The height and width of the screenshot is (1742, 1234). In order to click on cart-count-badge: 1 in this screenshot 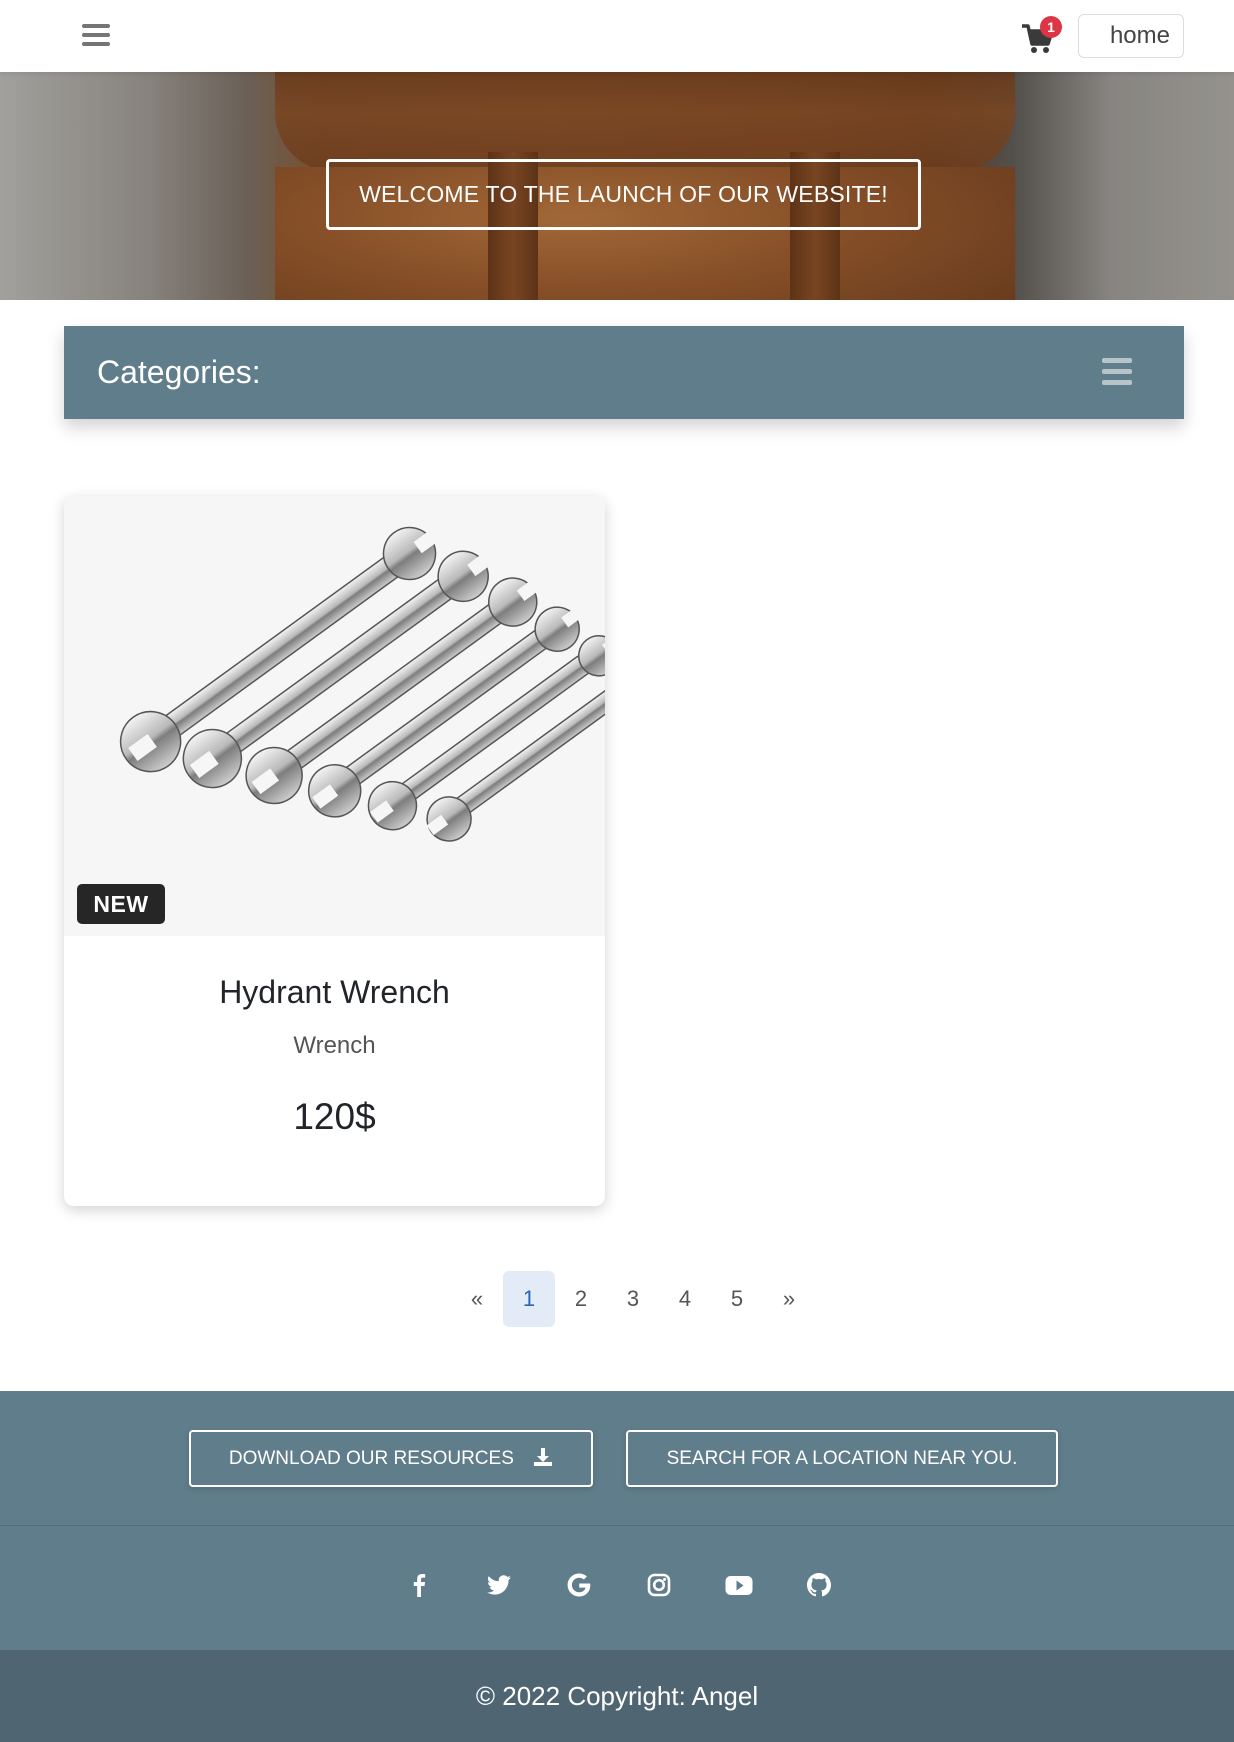, I will do `click(1051, 27)`.